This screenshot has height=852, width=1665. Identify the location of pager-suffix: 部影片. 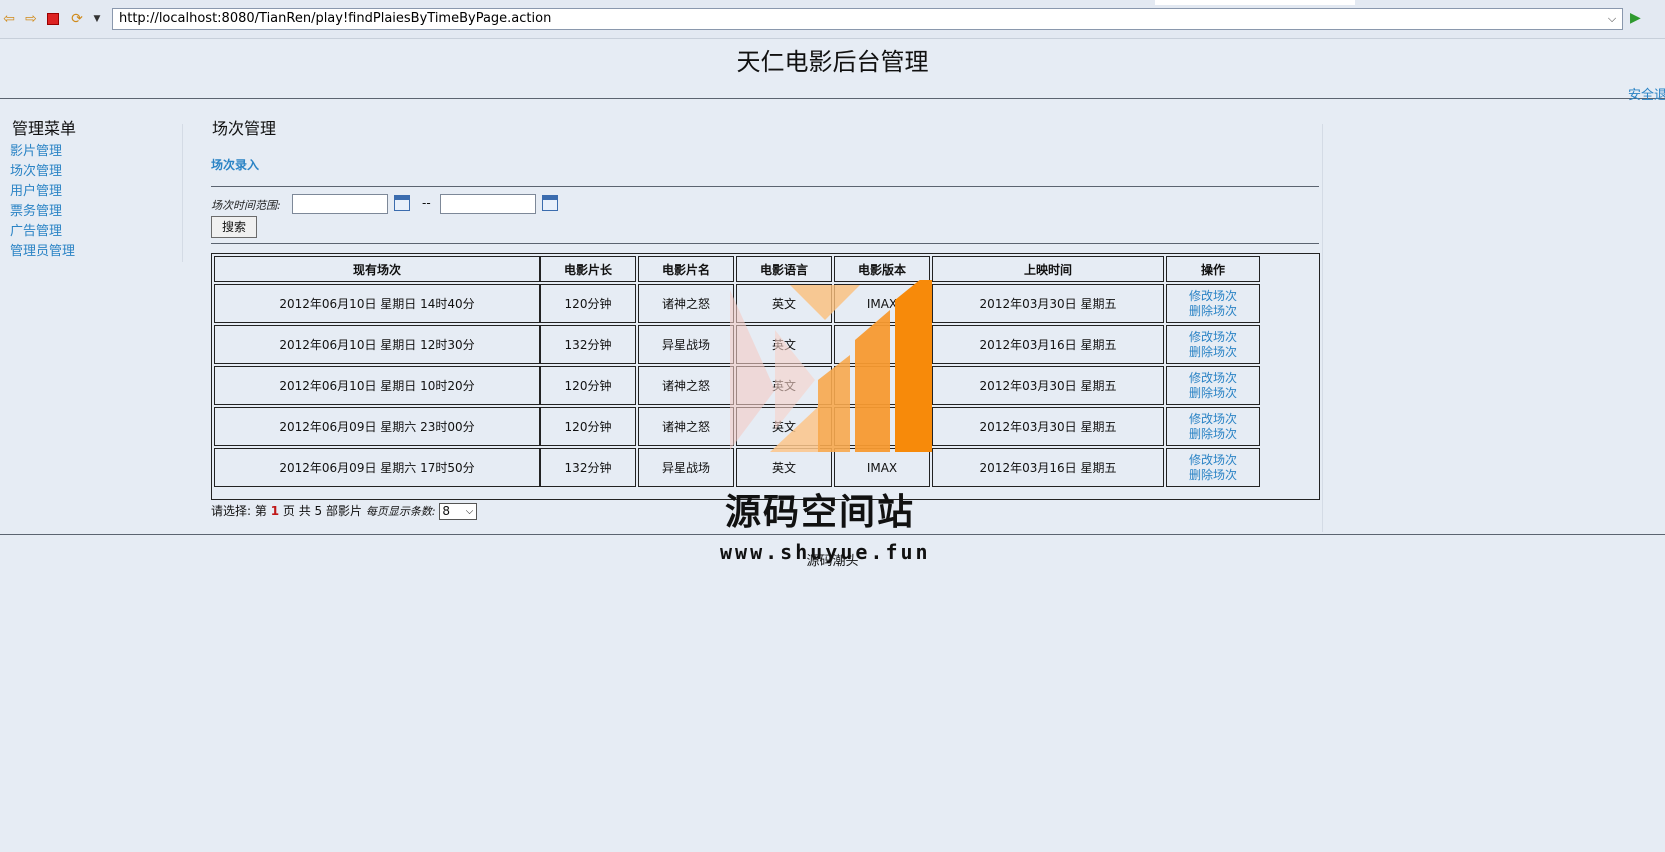
(344, 511).